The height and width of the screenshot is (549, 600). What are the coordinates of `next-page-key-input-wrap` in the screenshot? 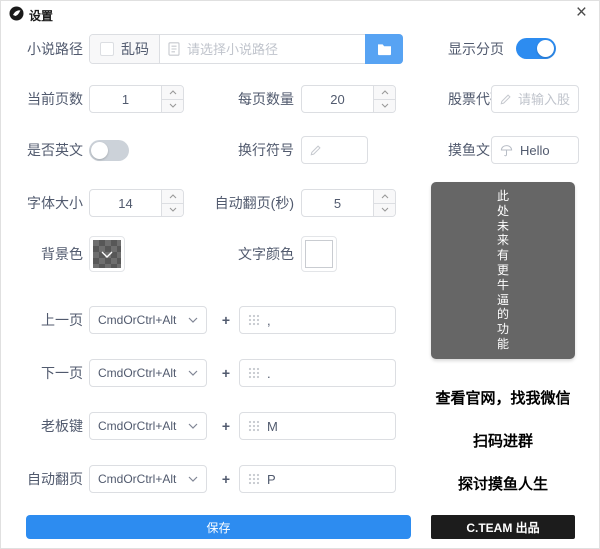 It's located at (317, 373).